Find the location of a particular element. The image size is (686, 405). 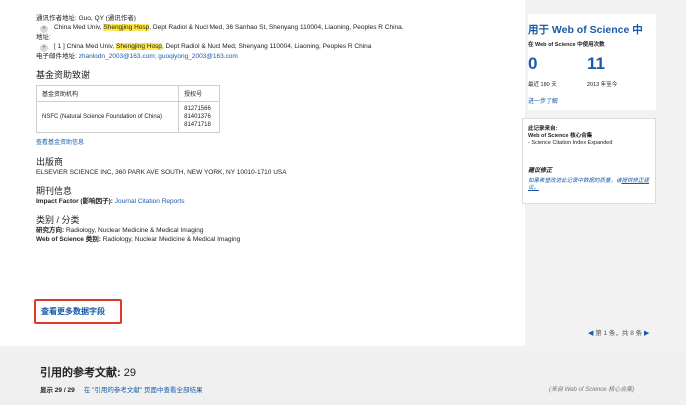

suggest-body: 如果希望改进此记录中数据的质量，请提供修正建议。 is located at coordinates (589, 185).